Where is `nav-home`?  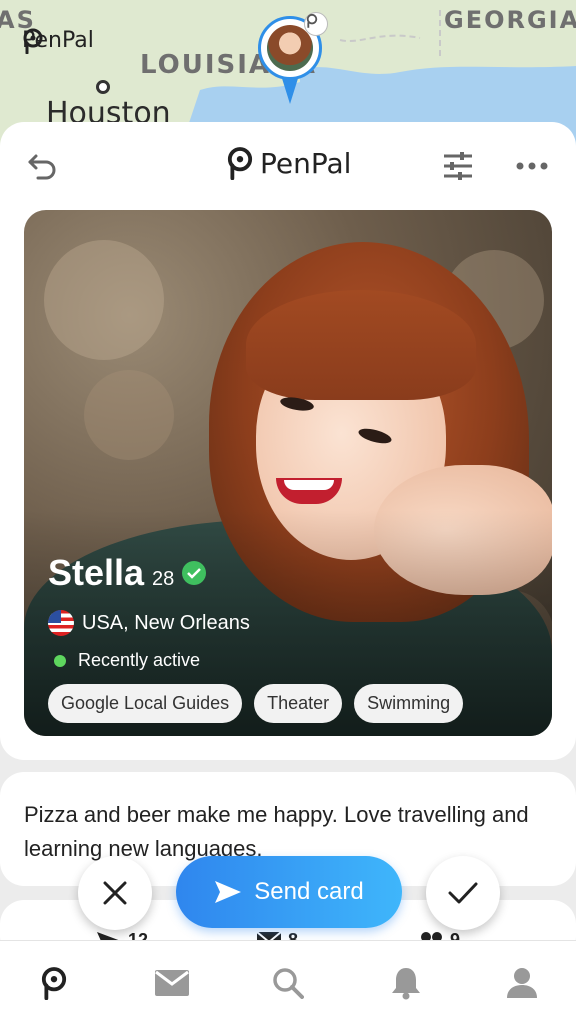
nav-home is located at coordinates (54, 983).